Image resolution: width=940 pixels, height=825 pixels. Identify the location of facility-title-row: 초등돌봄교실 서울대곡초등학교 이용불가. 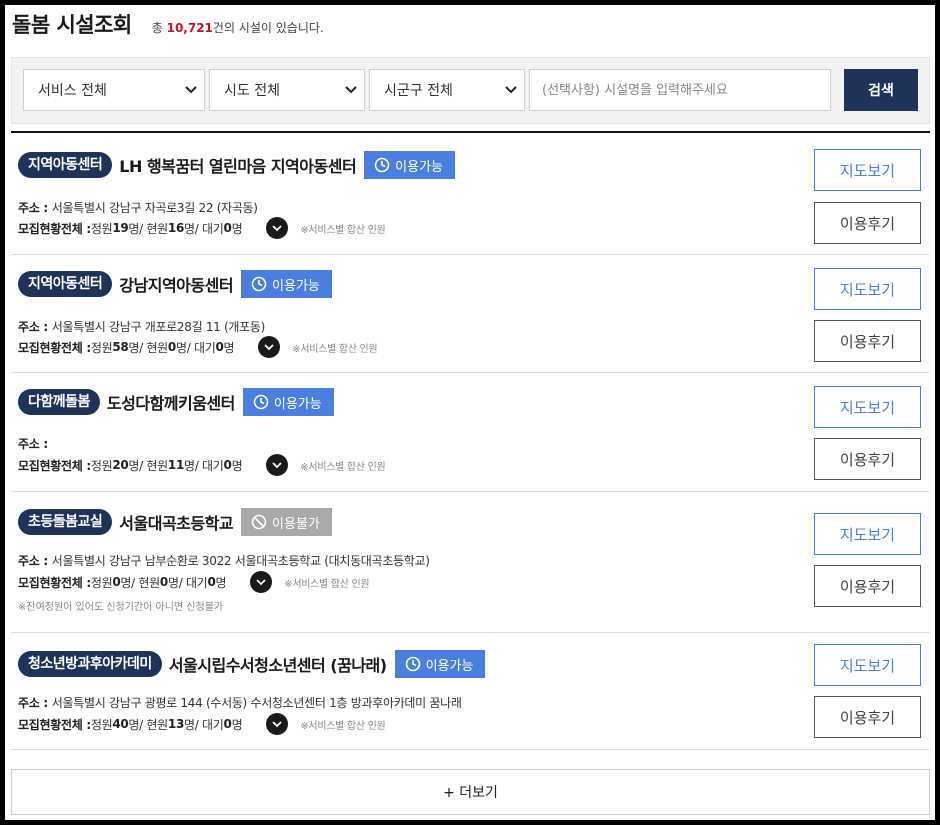
(175, 522).